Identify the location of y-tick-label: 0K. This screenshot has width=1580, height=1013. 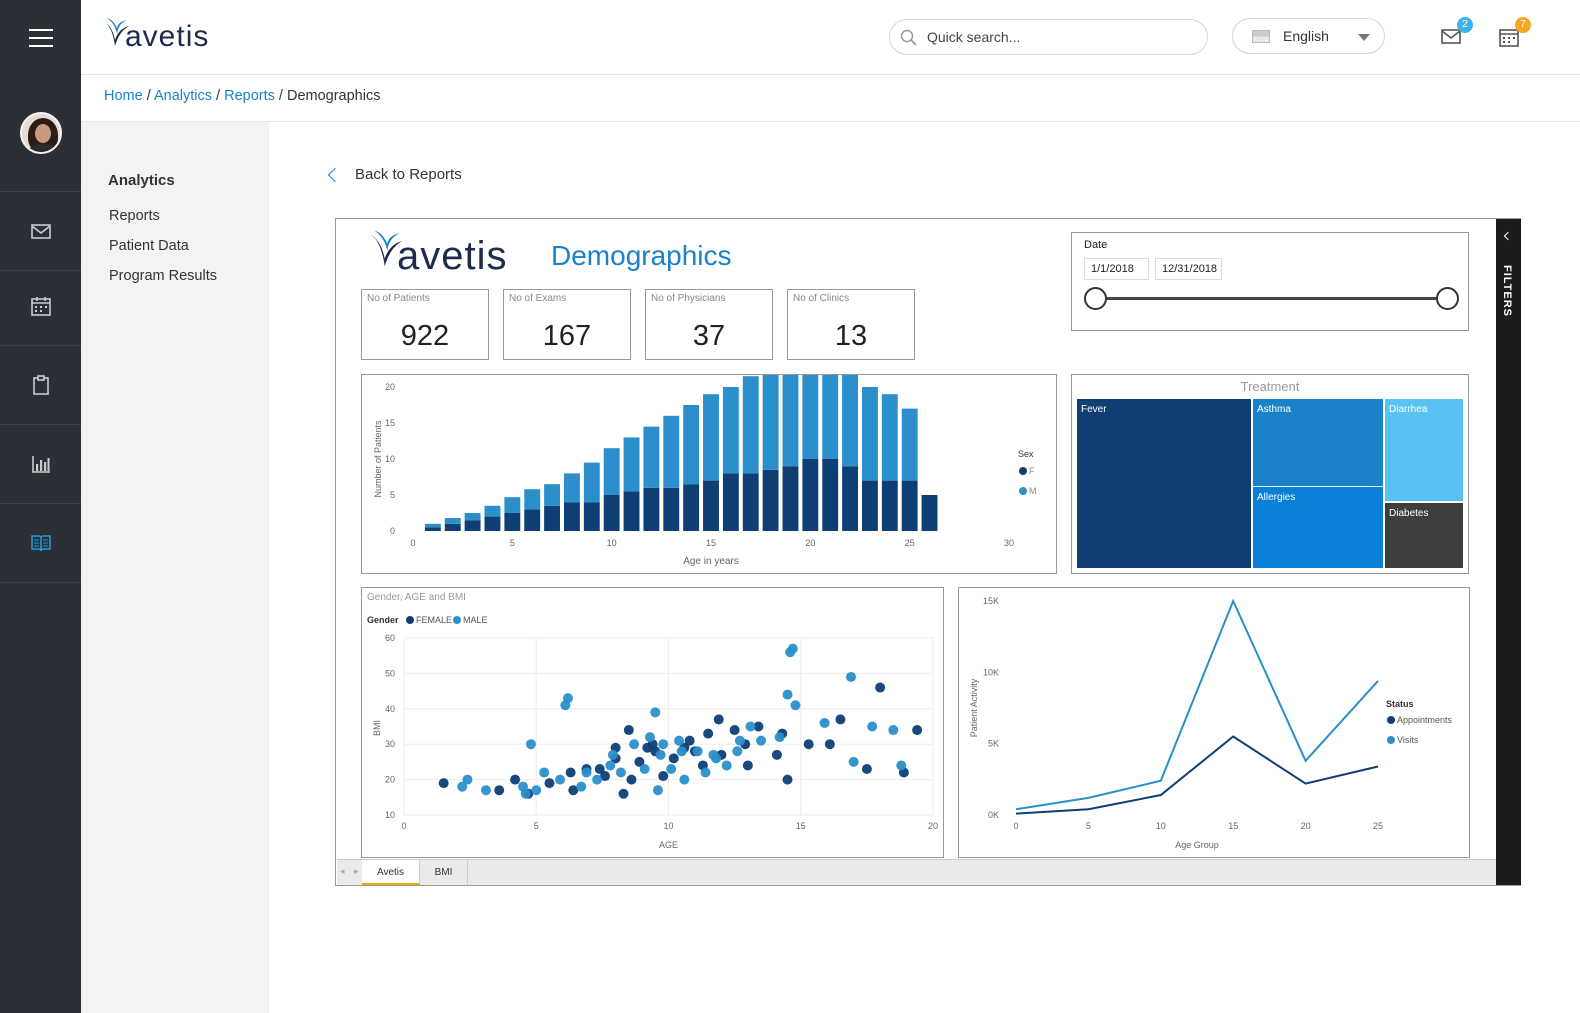
(993, 815).